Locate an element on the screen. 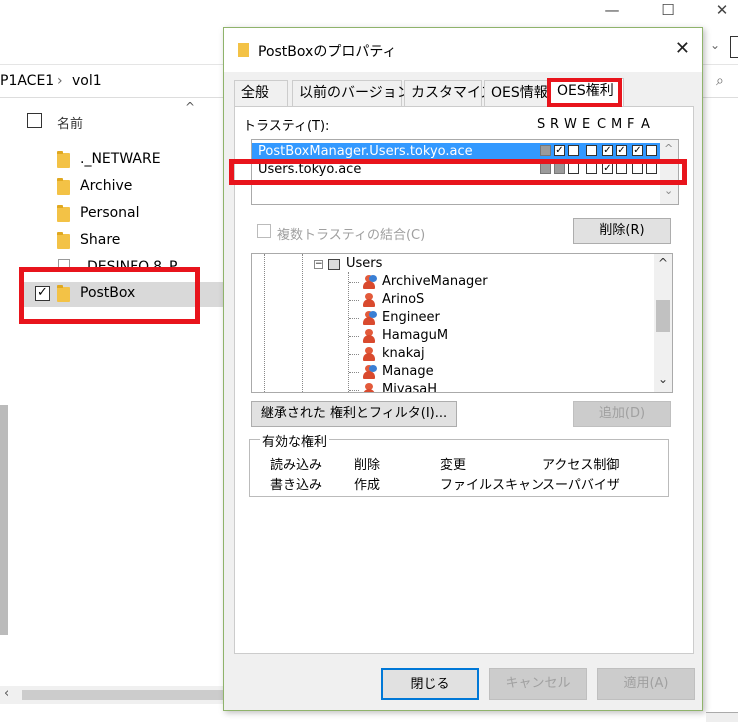  cancel-button: キャンセル is located at coordinates (538, 684).